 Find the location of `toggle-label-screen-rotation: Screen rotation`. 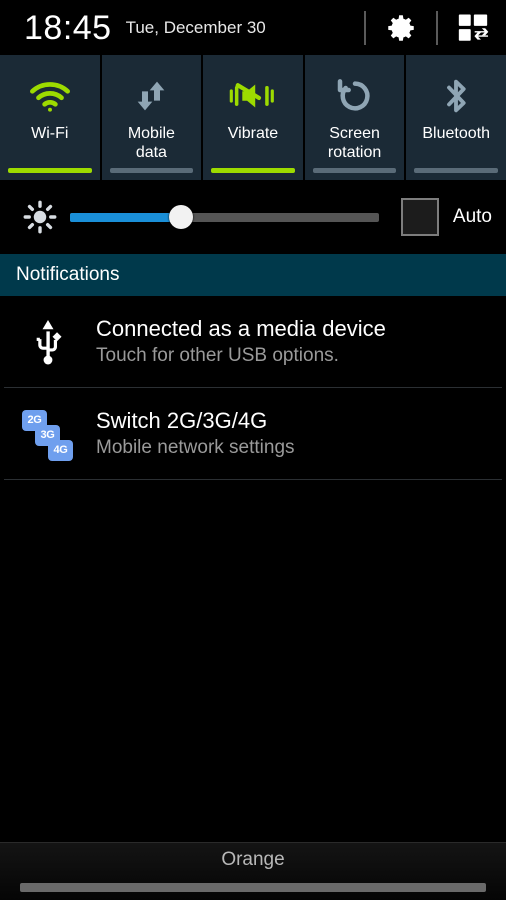

toggle-label-screen-rotation: Screen rotation is located at coordinates (354, 143).